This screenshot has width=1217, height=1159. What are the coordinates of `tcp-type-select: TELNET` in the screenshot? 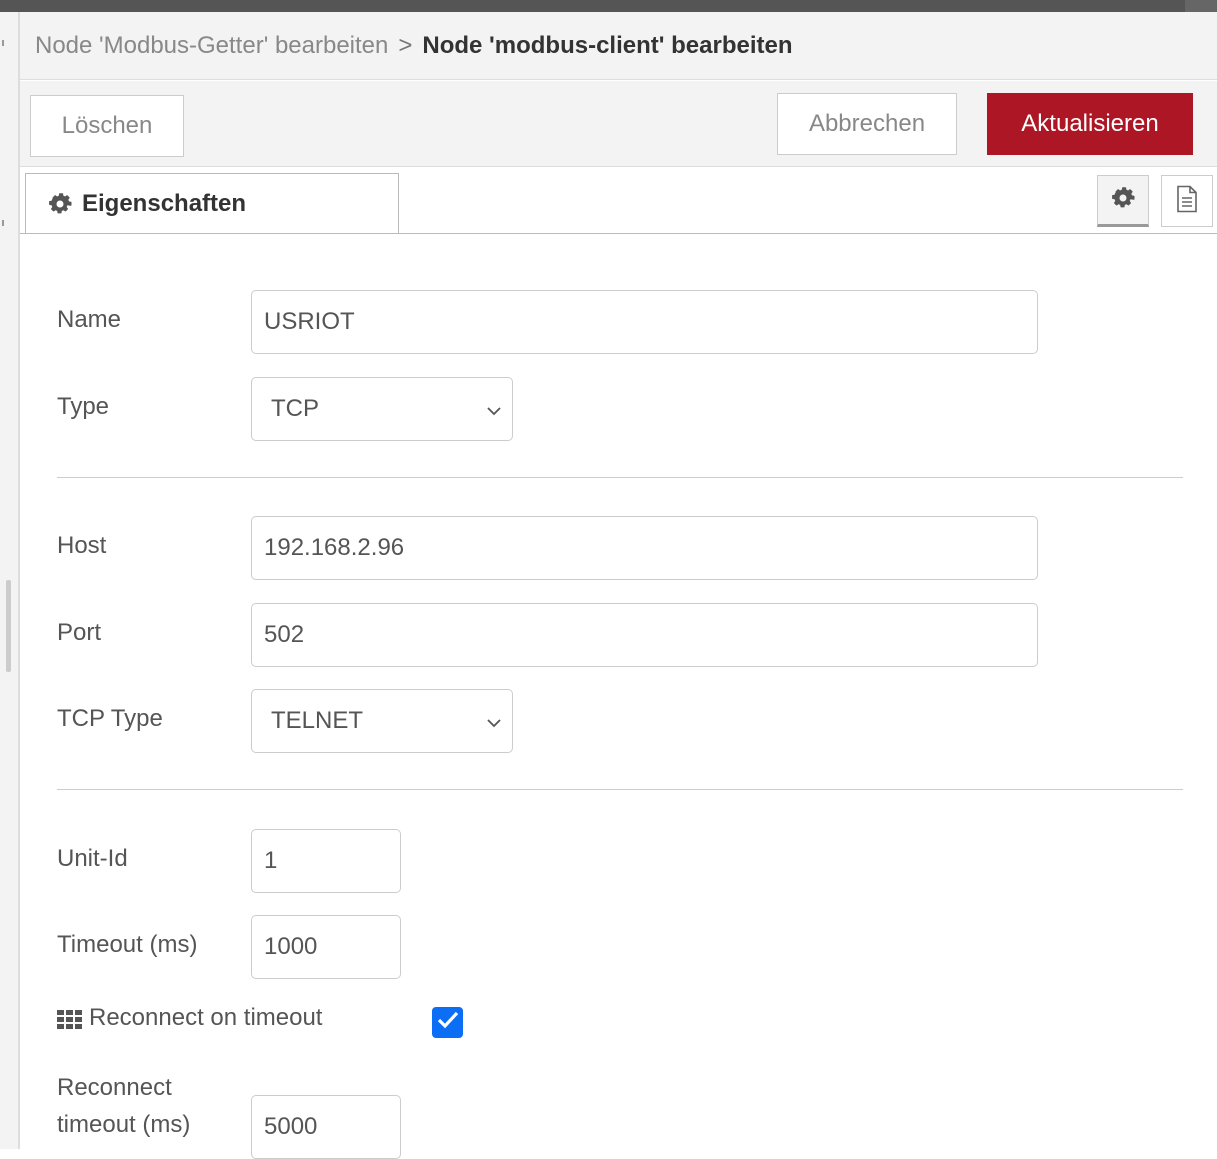 It's located at (382, 721).